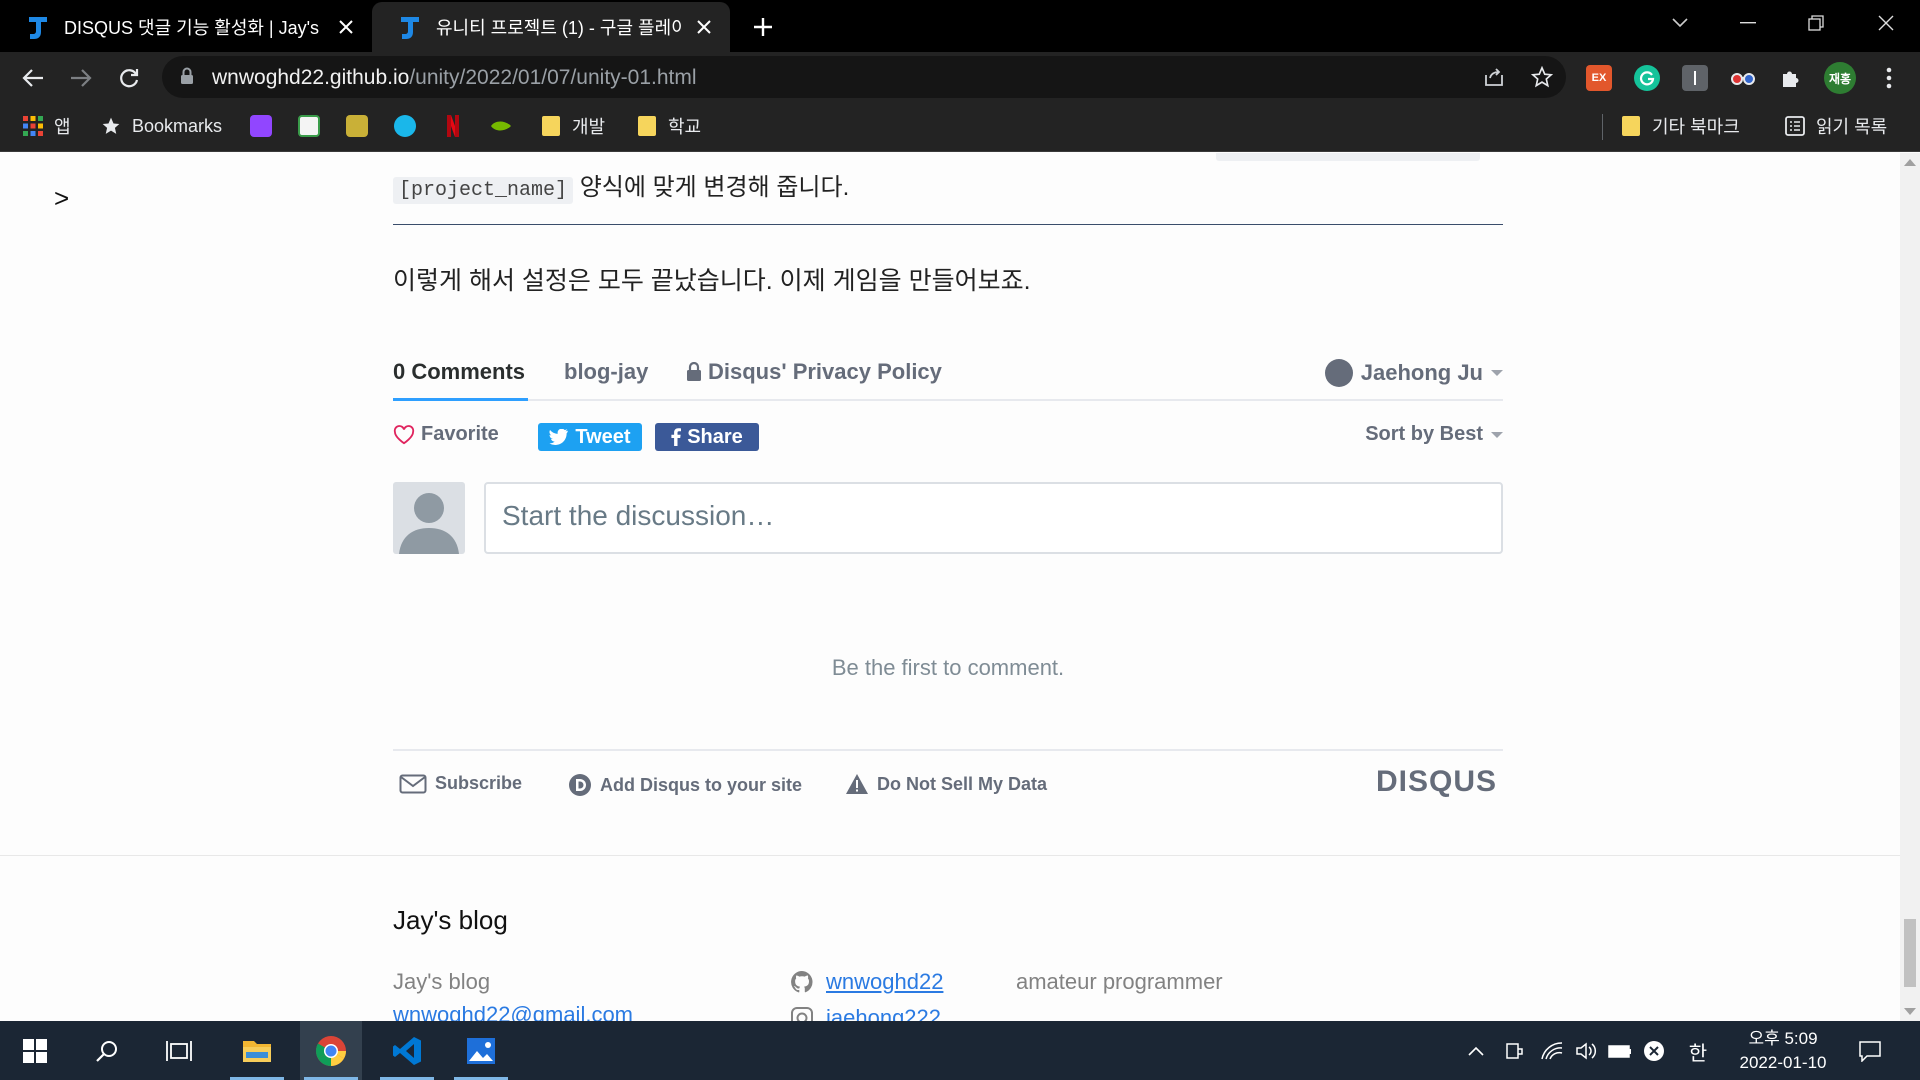 The image size is (1920, 1080). I want to click on bookmark-nvidia, so click(506, 126).